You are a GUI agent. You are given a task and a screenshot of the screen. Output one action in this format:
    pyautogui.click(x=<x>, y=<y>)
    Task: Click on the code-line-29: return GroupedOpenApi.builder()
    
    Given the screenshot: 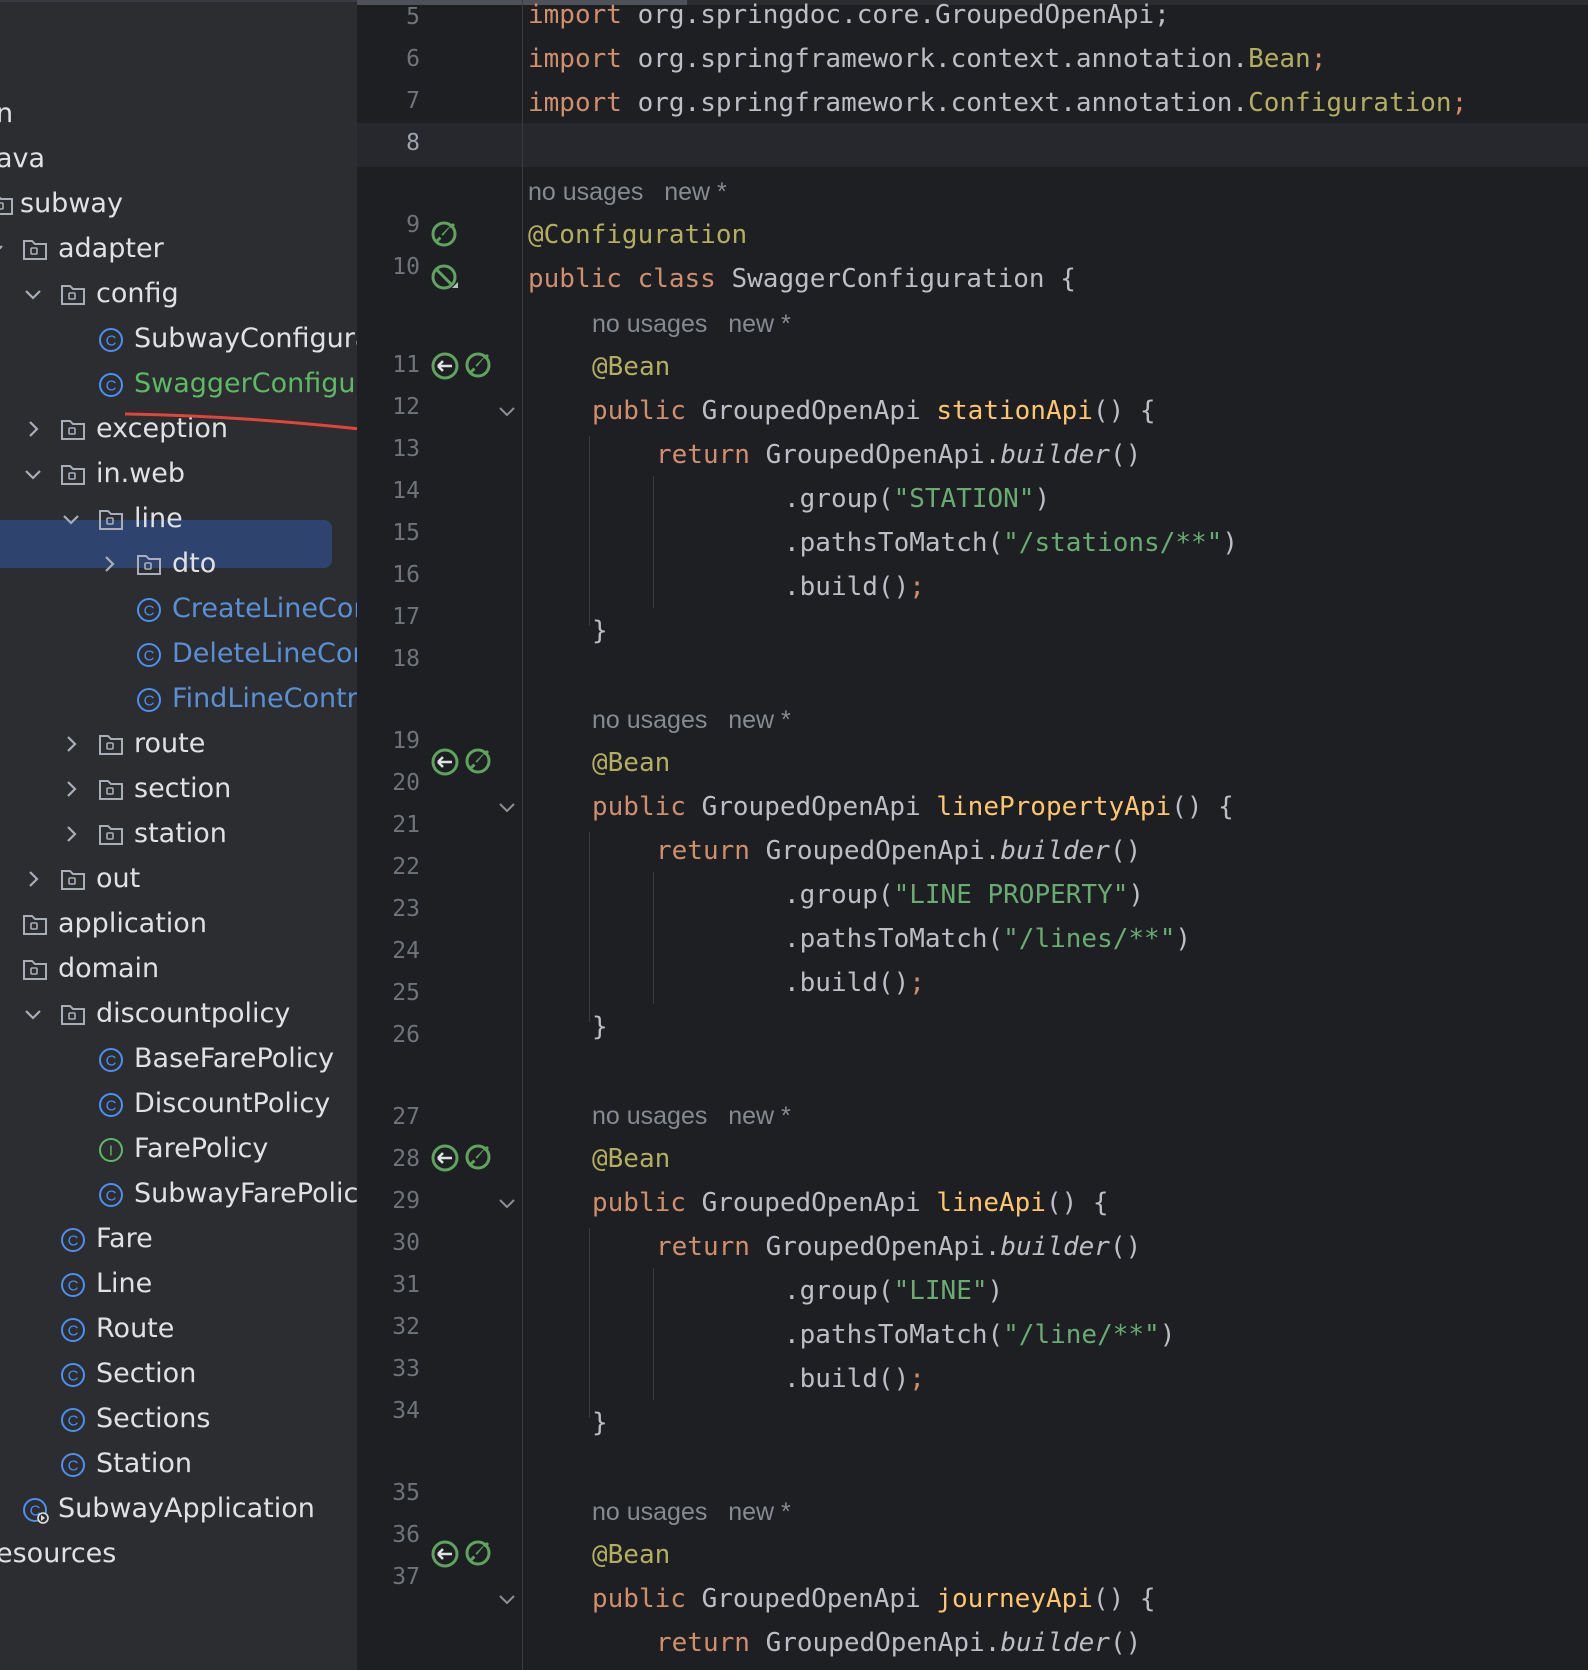 What is the action you would take?
    pyautogui.click(x=898, y=1247)
    